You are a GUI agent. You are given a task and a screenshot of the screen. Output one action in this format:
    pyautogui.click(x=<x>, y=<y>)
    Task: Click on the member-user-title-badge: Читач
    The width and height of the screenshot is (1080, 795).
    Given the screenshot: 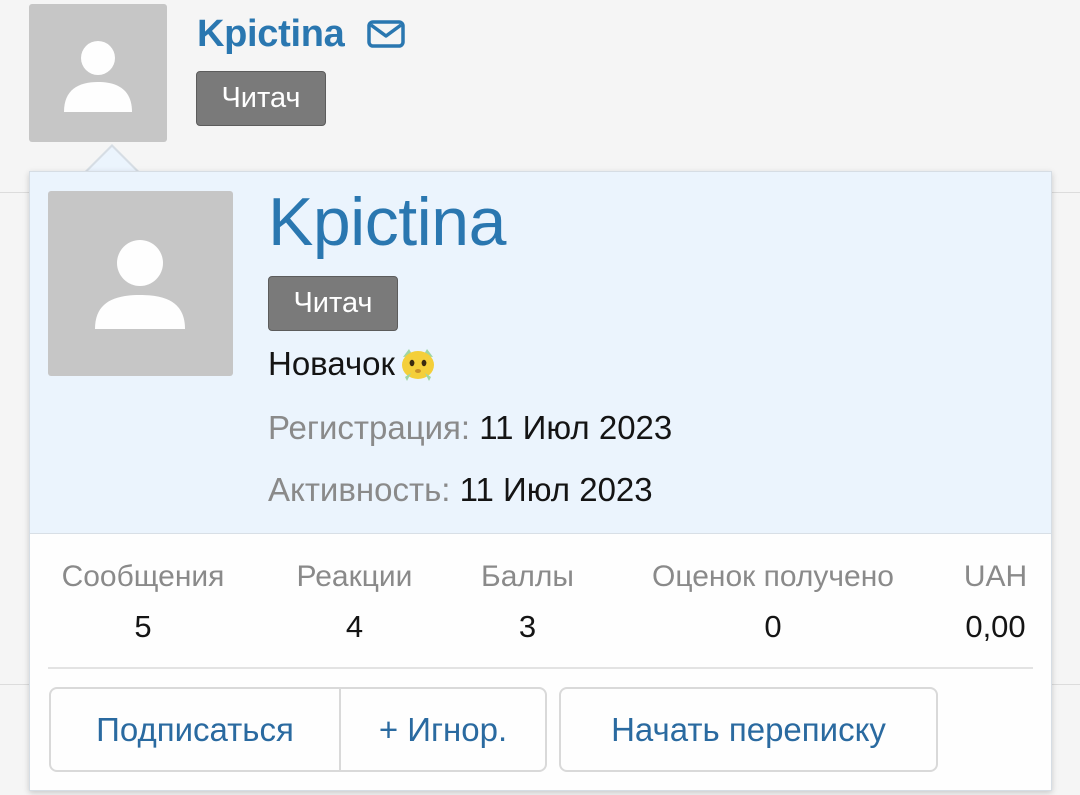 What is the action you would take?
    pyautogui.click(x=333, y=303)
    